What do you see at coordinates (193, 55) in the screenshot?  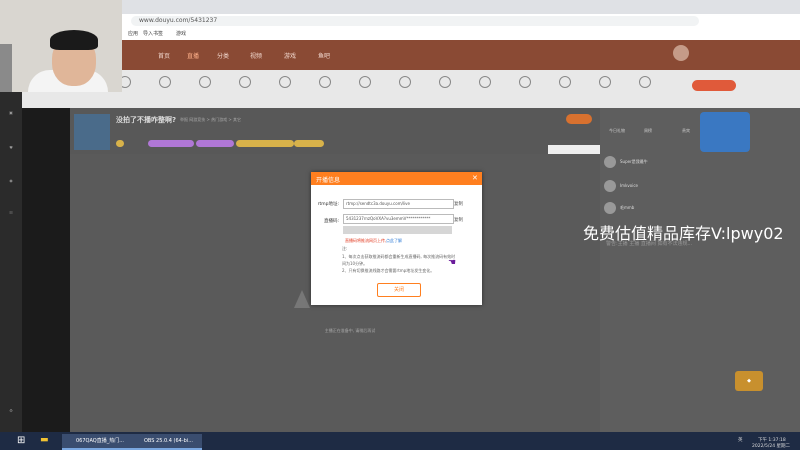 I see `nav-live: 直播` at bounding box center [193, 55].